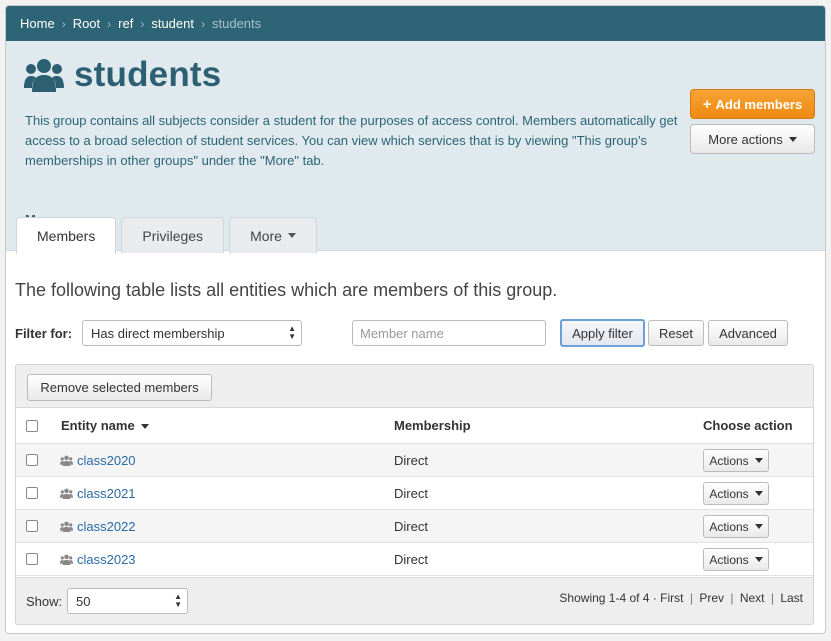 Image resolution: width=831 pixels, height=641 pixels. Describe the element at coordinates (414, 386) in the screenshot. I see `table-toolbar: Remove selected members` at that location.